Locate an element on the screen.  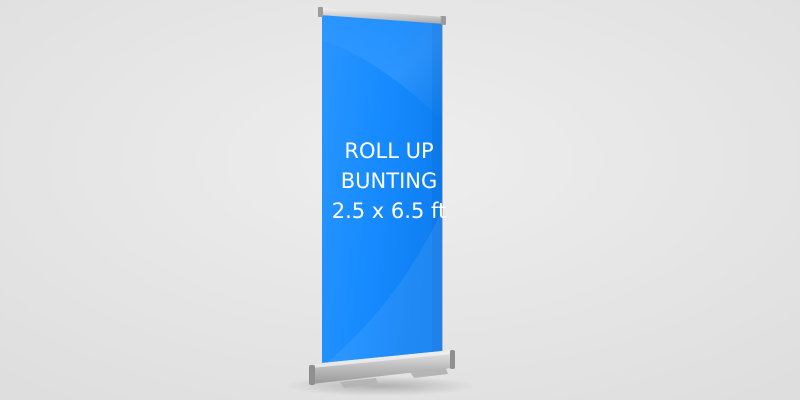
base-end-cap-right is located at coordinates (452, 359).